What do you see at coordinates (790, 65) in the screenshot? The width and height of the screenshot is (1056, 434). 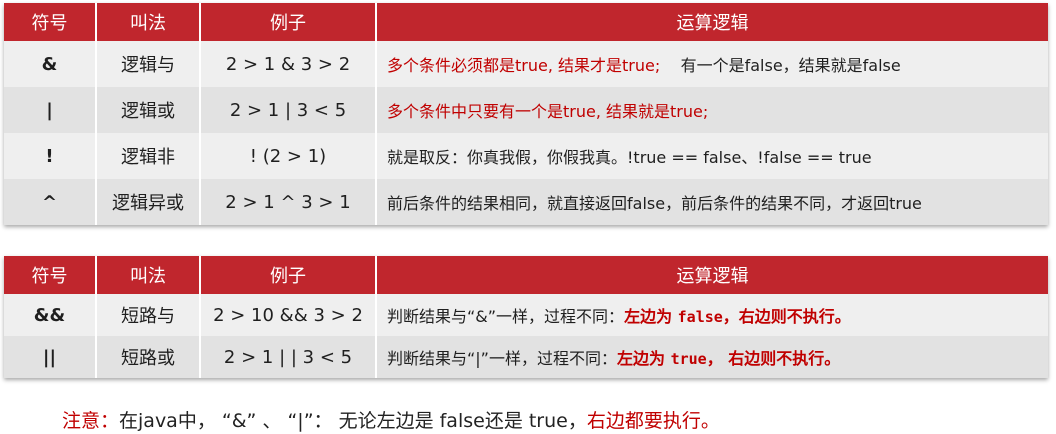 I see `logic-text: 有一个是false，结果就是false` at bounding box center [790, 65].